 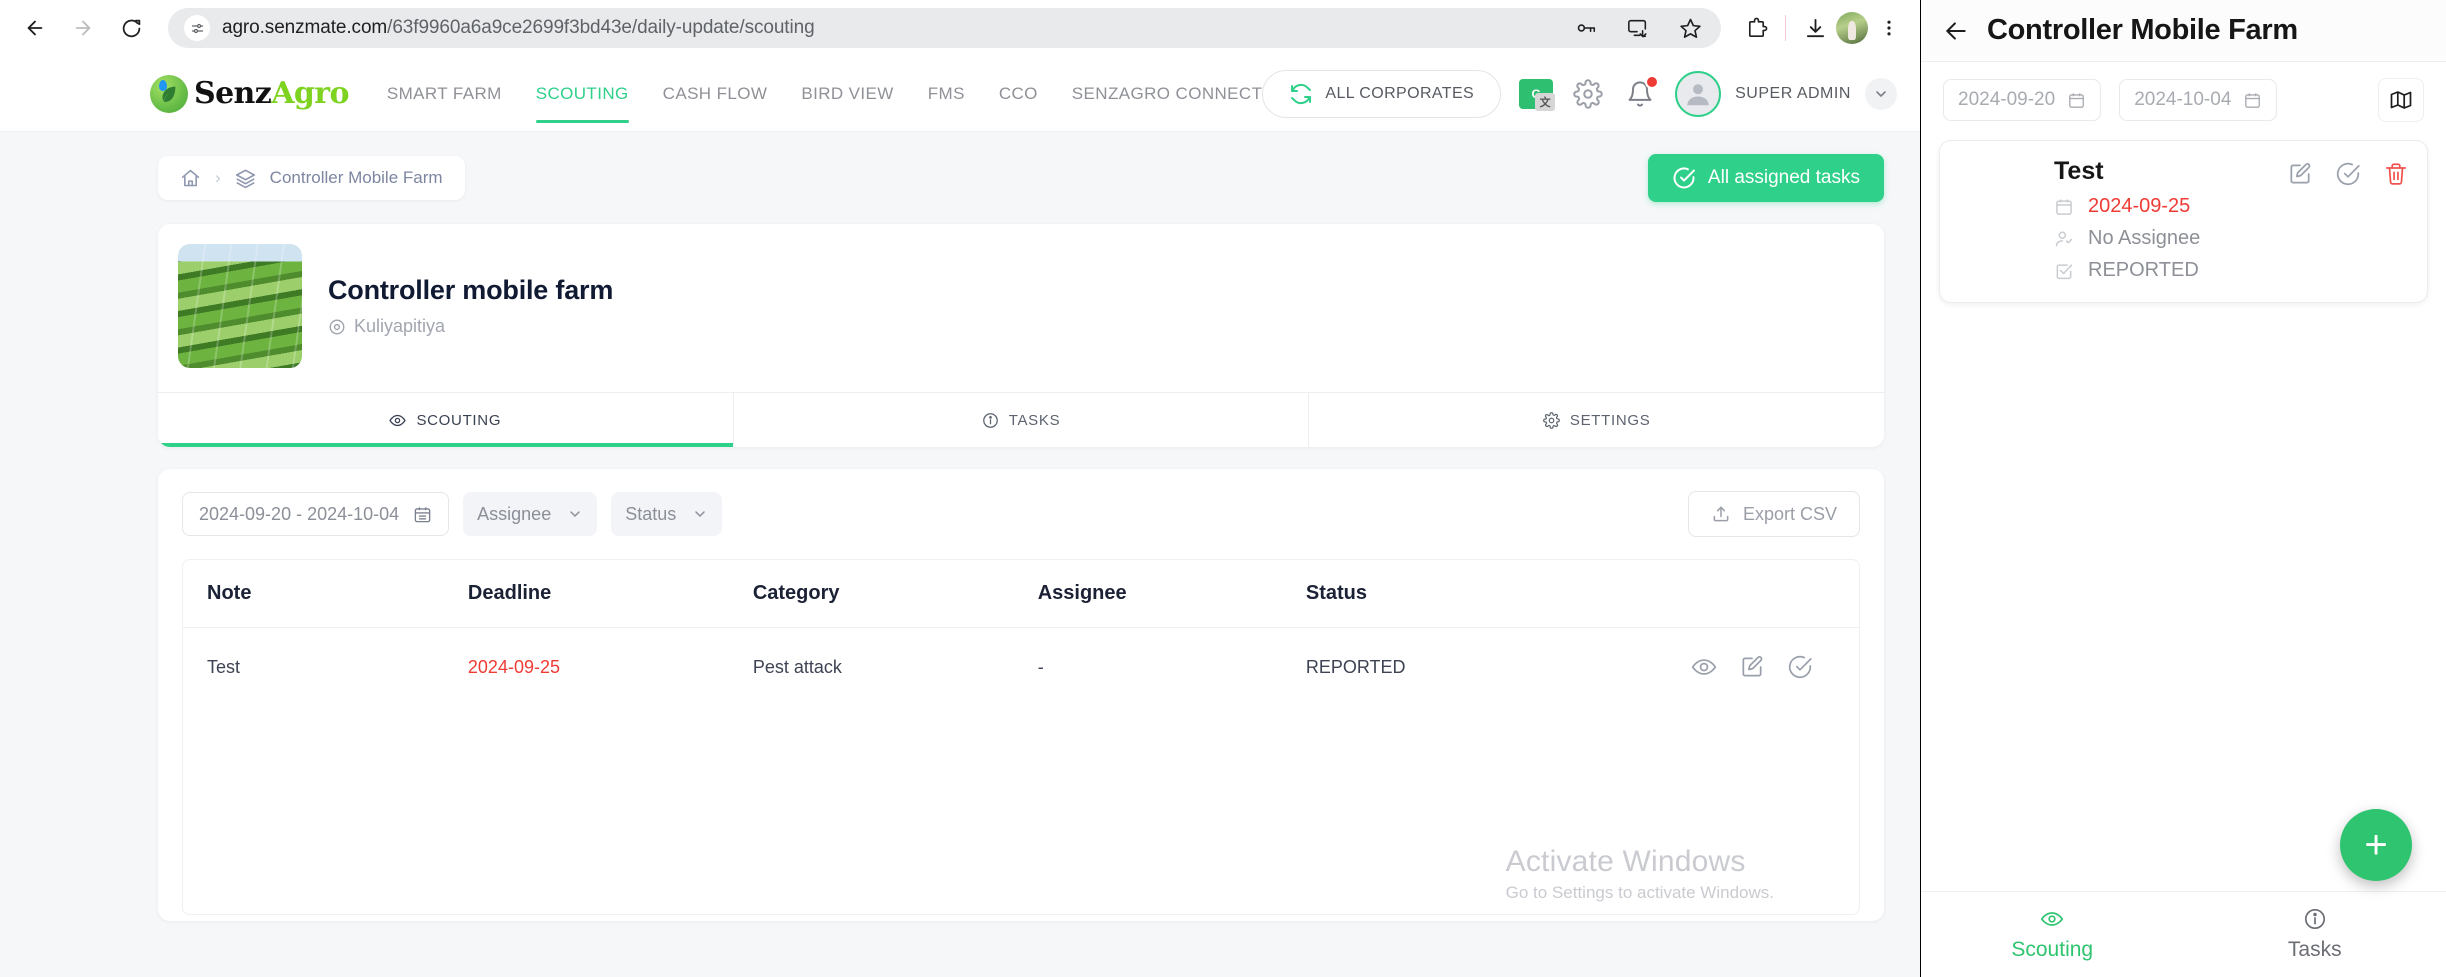 I want to click on export-csv-label: Export CSV, so click(x=1789, y=513).